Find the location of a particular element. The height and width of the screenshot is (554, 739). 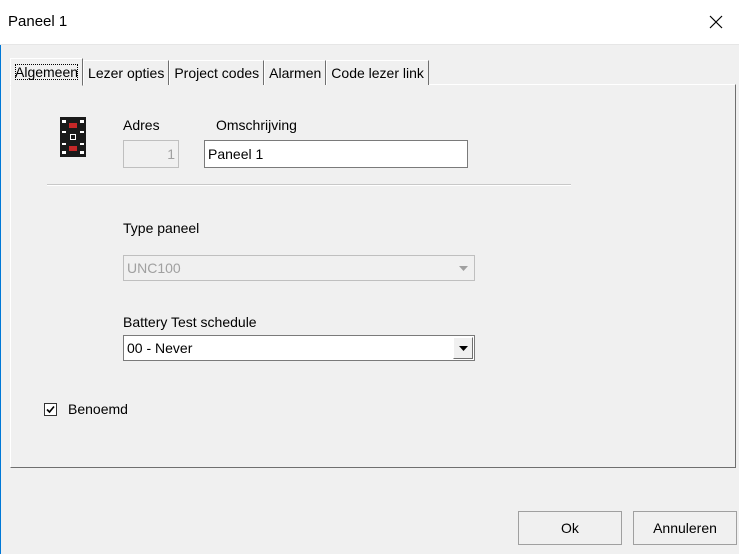

tab-label: Alarmen is located at coordinates (295, 73).